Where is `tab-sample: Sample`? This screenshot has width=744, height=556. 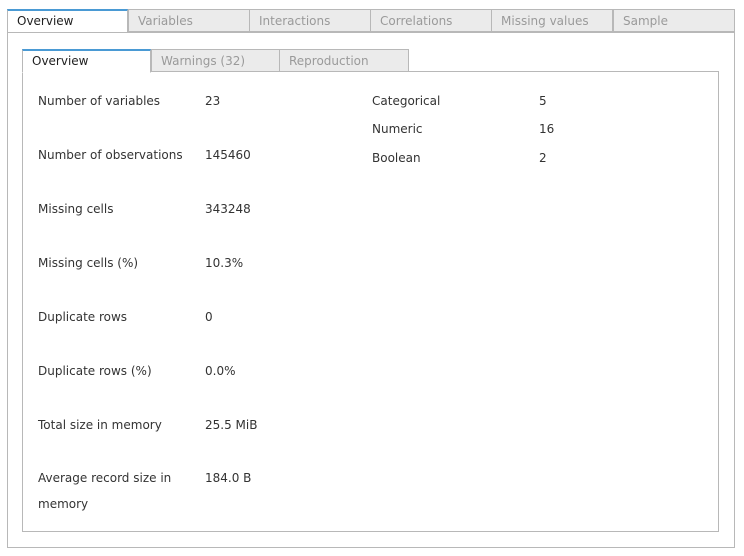
tab-sample: Sample is located at coordinates (674, 20).